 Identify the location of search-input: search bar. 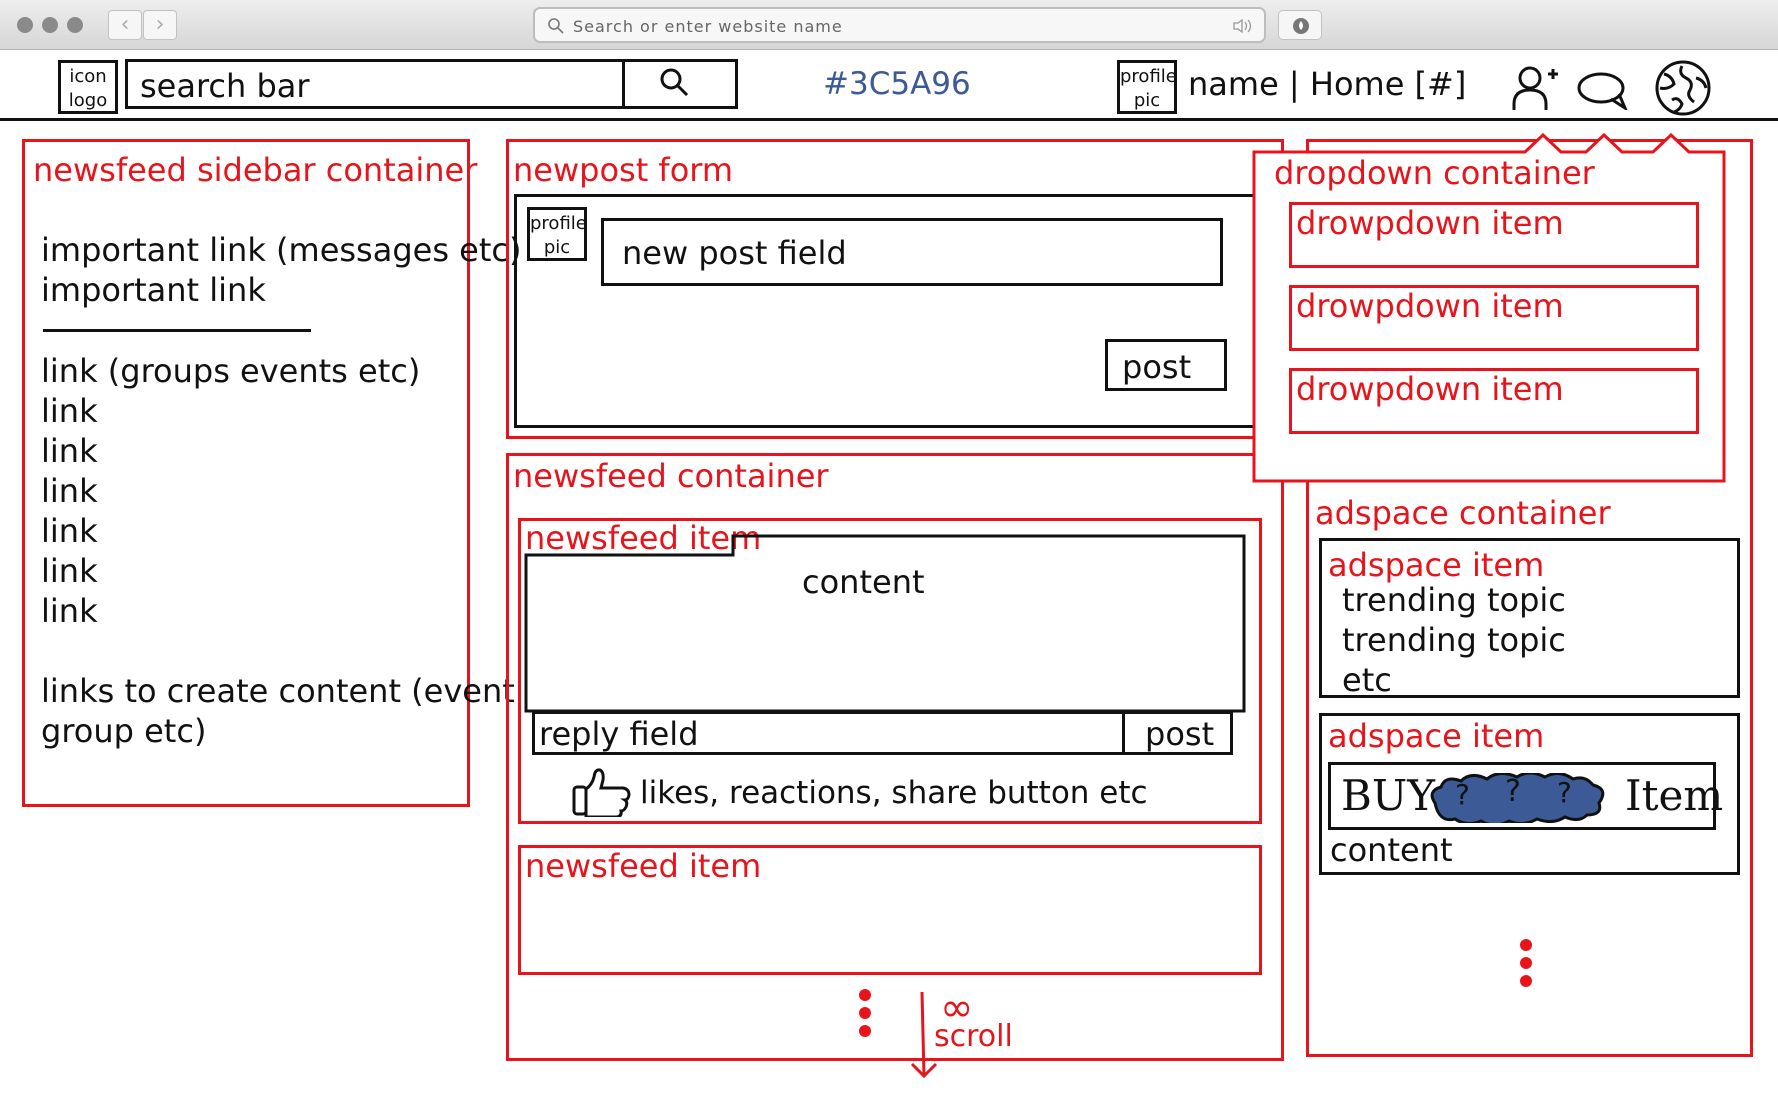
(225, 86).